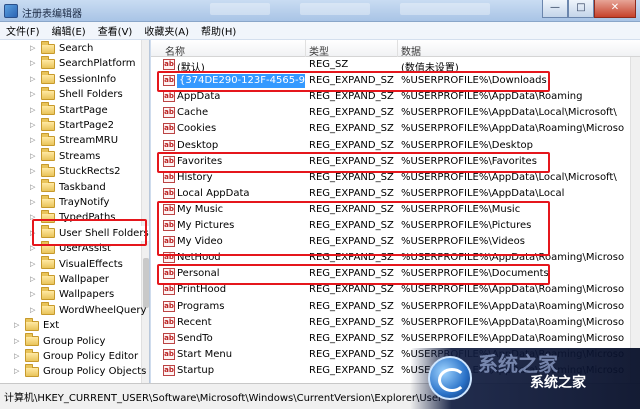 This screenshot has height=409, width=640. What do you see at coordinates (84, 202) in the screenshot?
I see `tree-item-label: TrayNotify` at bounding box center [84, 202].